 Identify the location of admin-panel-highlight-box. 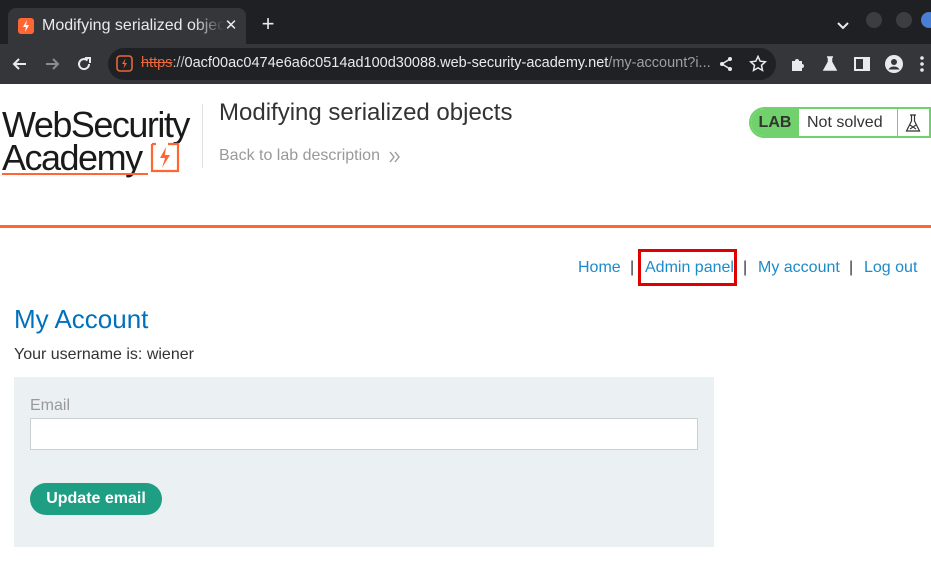
(687, 267).